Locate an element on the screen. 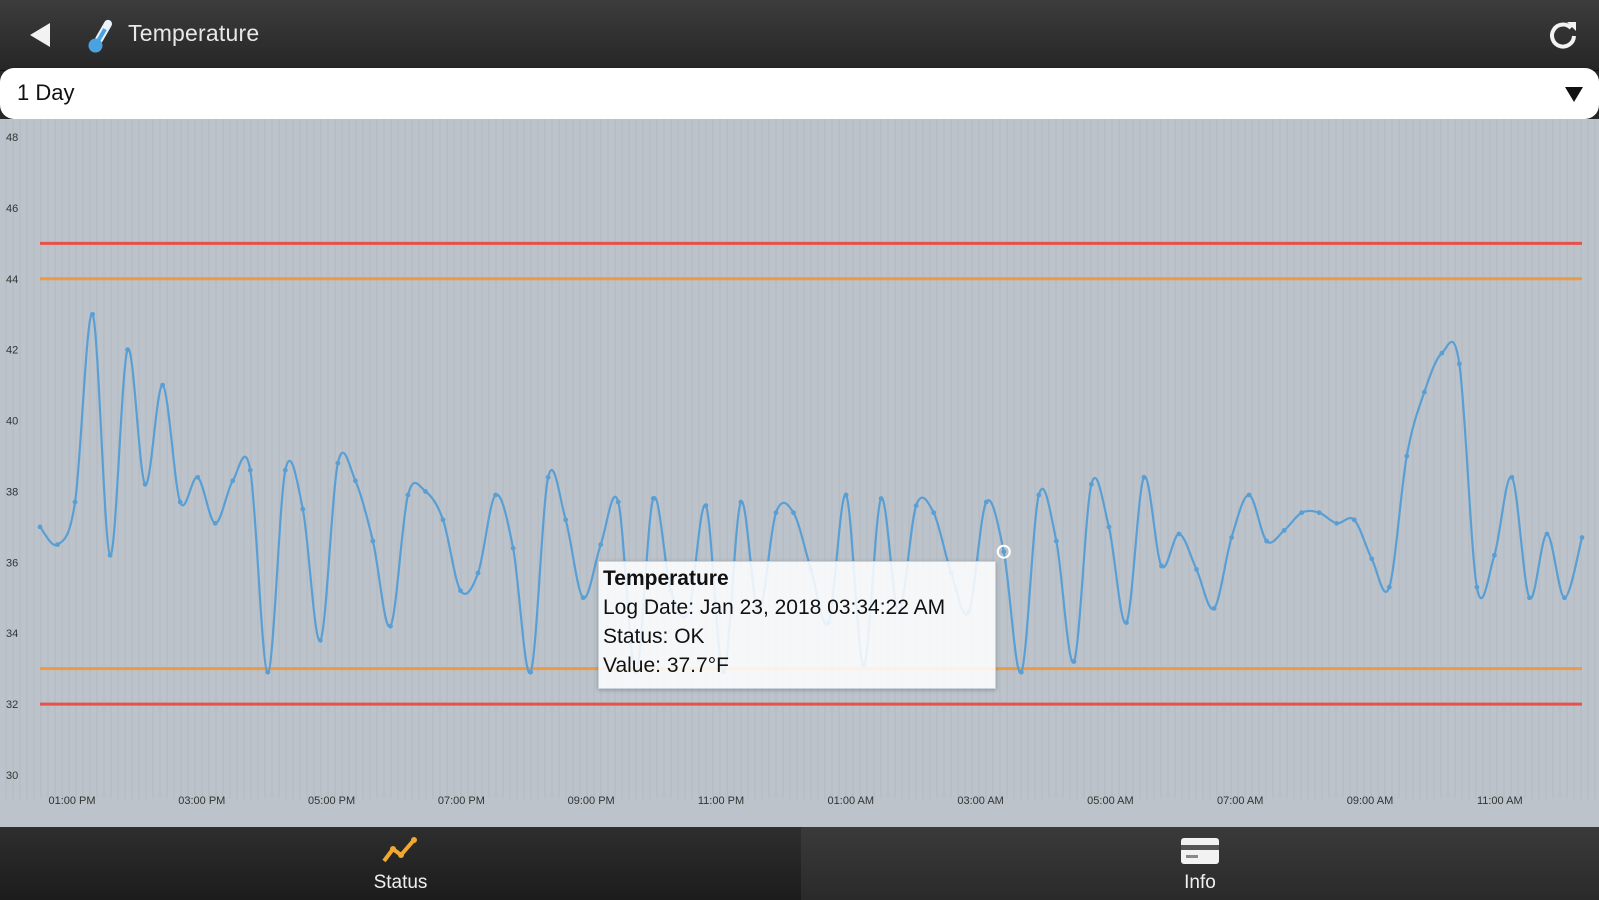  x-tick-label: 11:00 PM is located at coordinates (721, 801).